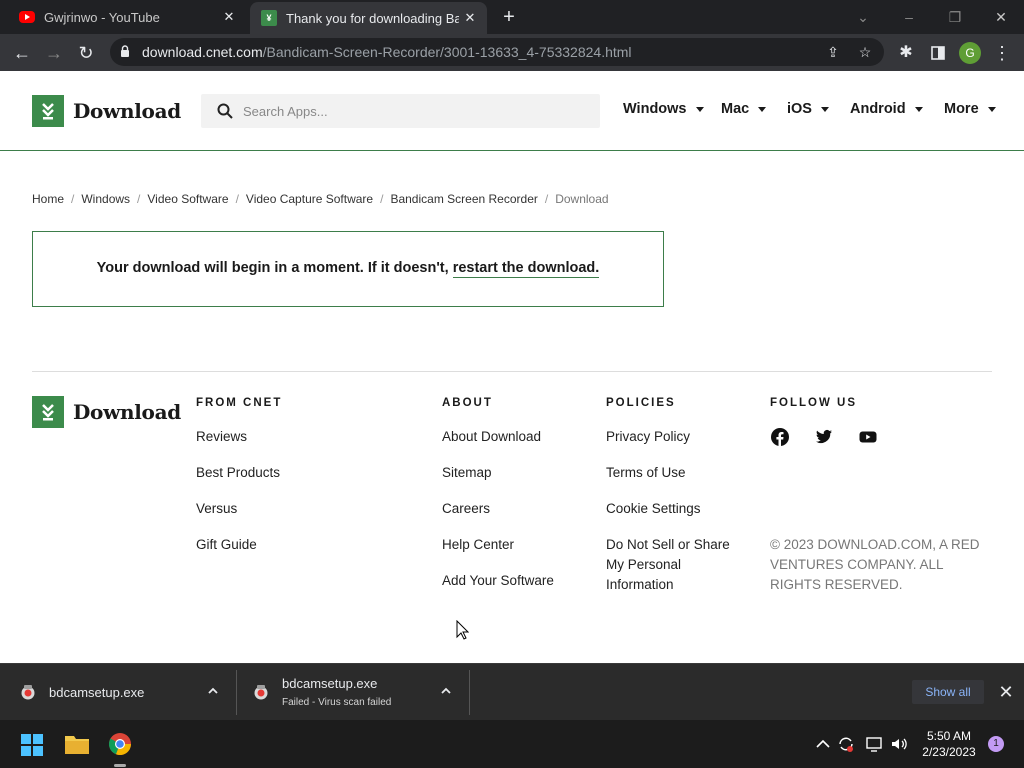  I want to click on twitter-icon, so click(824, 437).